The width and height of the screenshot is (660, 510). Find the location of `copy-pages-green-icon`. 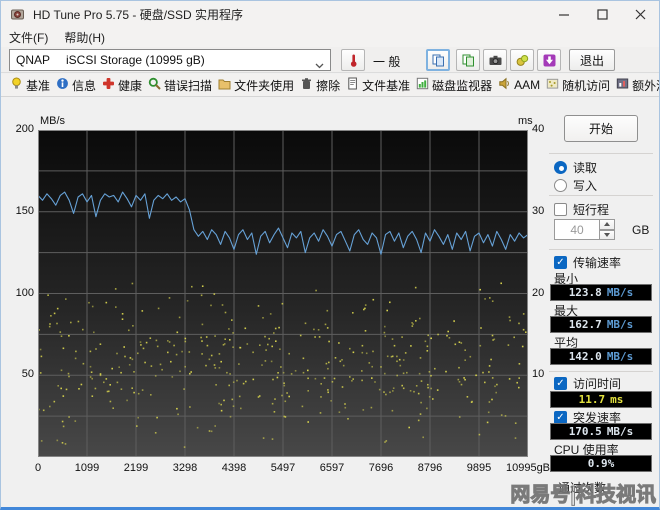

copy-pages-green-icon is located at coordinates (468, 60).